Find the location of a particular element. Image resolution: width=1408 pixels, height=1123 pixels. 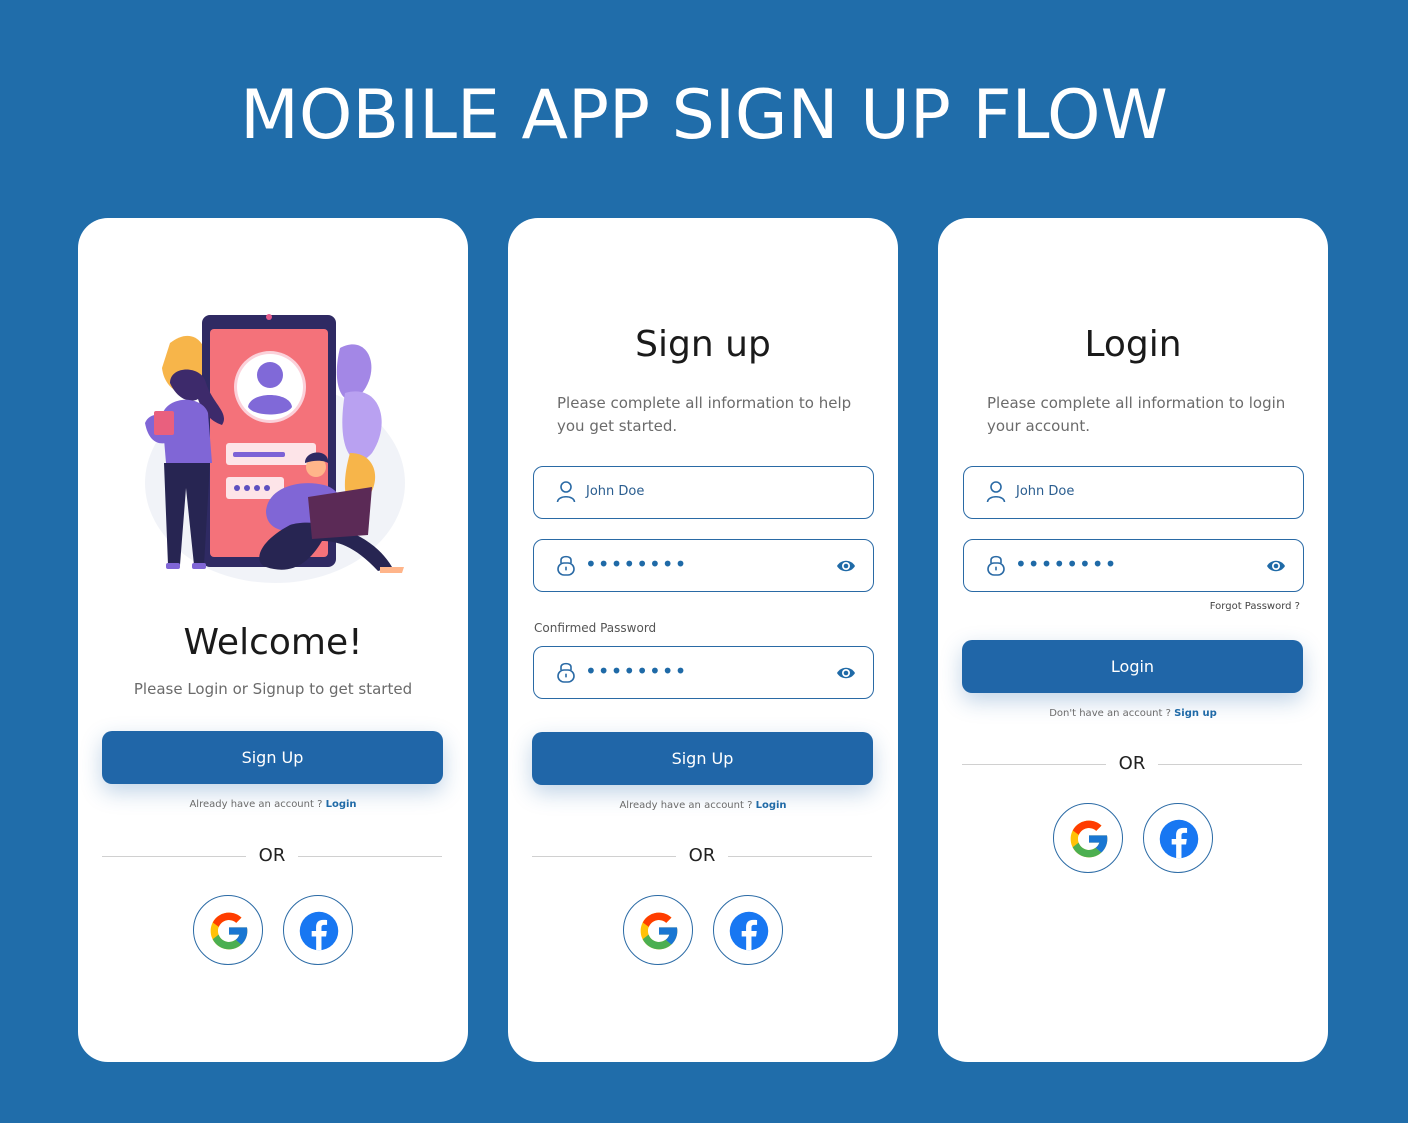

welcome-subtitle: Please Login or Signup to get started is located at coordinates (273, 689).